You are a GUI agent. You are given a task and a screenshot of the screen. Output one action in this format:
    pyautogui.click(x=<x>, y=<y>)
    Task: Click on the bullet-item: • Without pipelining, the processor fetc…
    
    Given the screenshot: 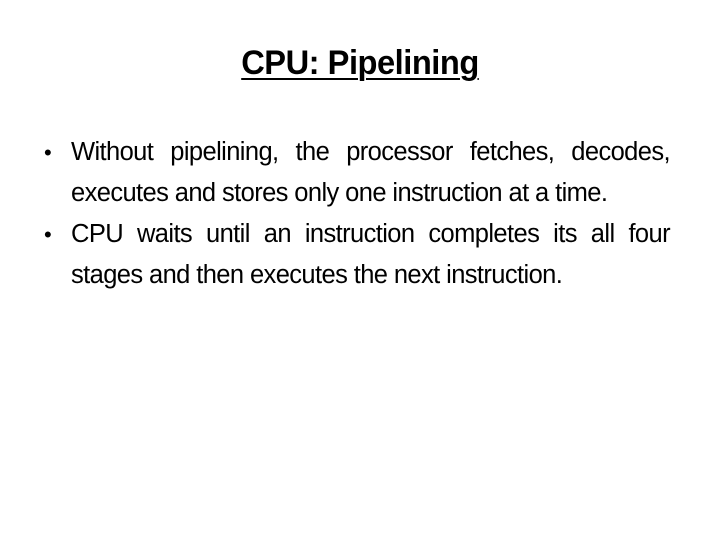 What is the action you would take?
    pyautogui.click(x=357, y=173)
    